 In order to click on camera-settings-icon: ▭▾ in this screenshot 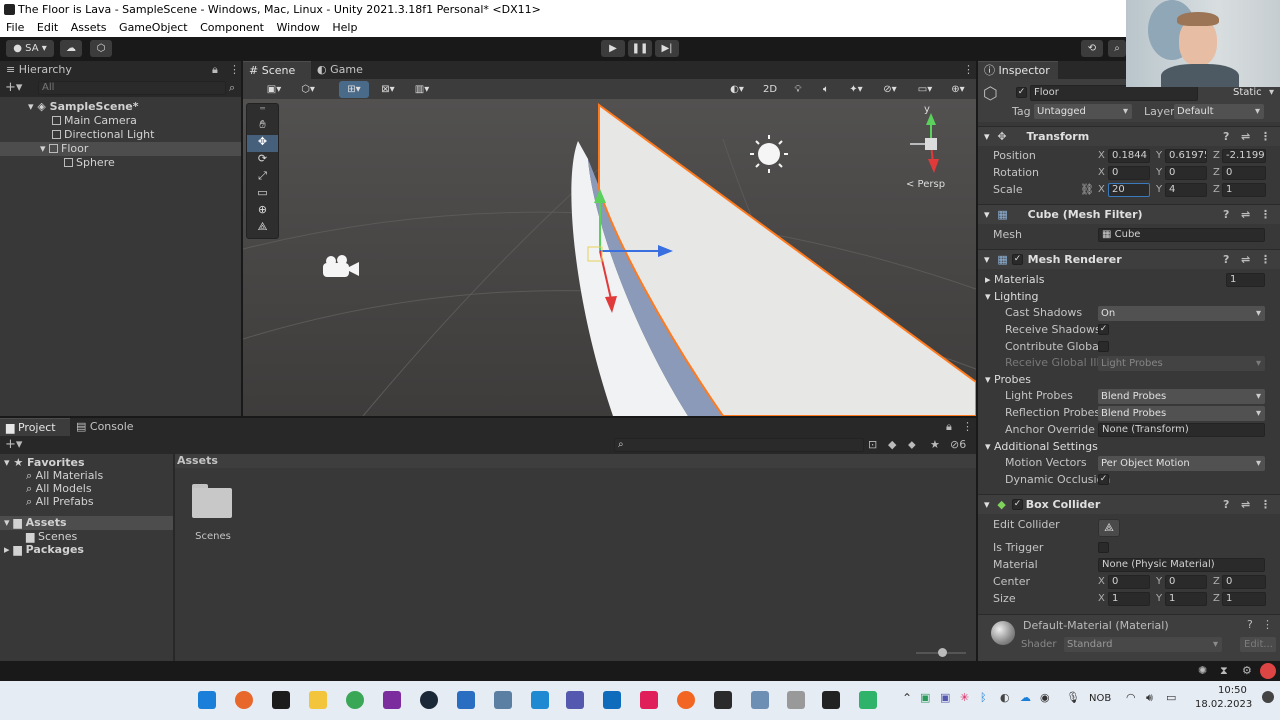, I will do `click(925, 89)`.